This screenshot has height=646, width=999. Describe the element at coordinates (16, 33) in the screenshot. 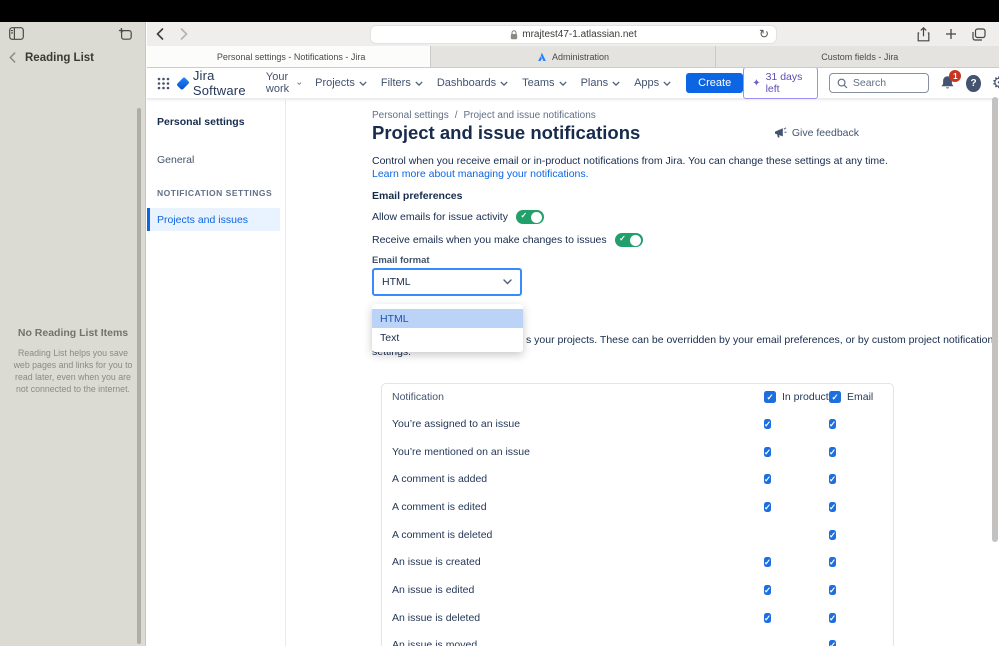

I see `sidebar-toggle-icon` at that location.